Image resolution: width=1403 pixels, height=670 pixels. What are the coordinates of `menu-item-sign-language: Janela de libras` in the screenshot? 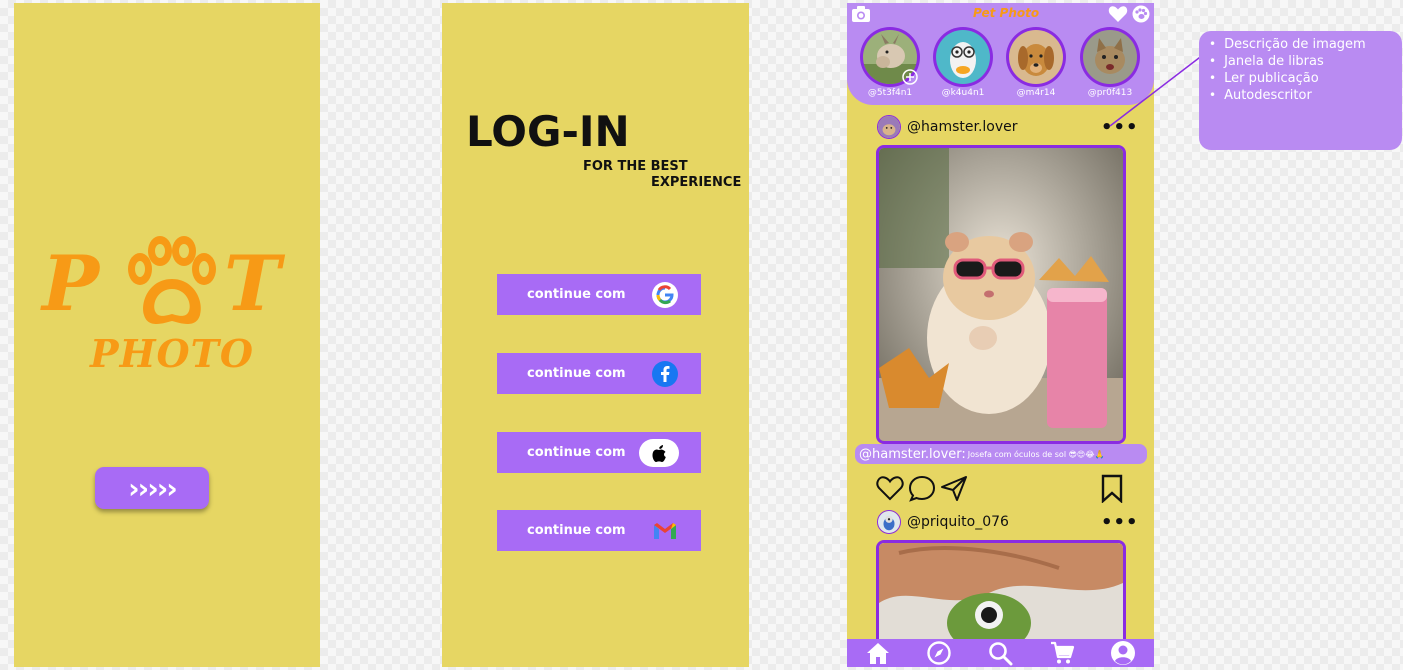 It's located at (1305, 61).